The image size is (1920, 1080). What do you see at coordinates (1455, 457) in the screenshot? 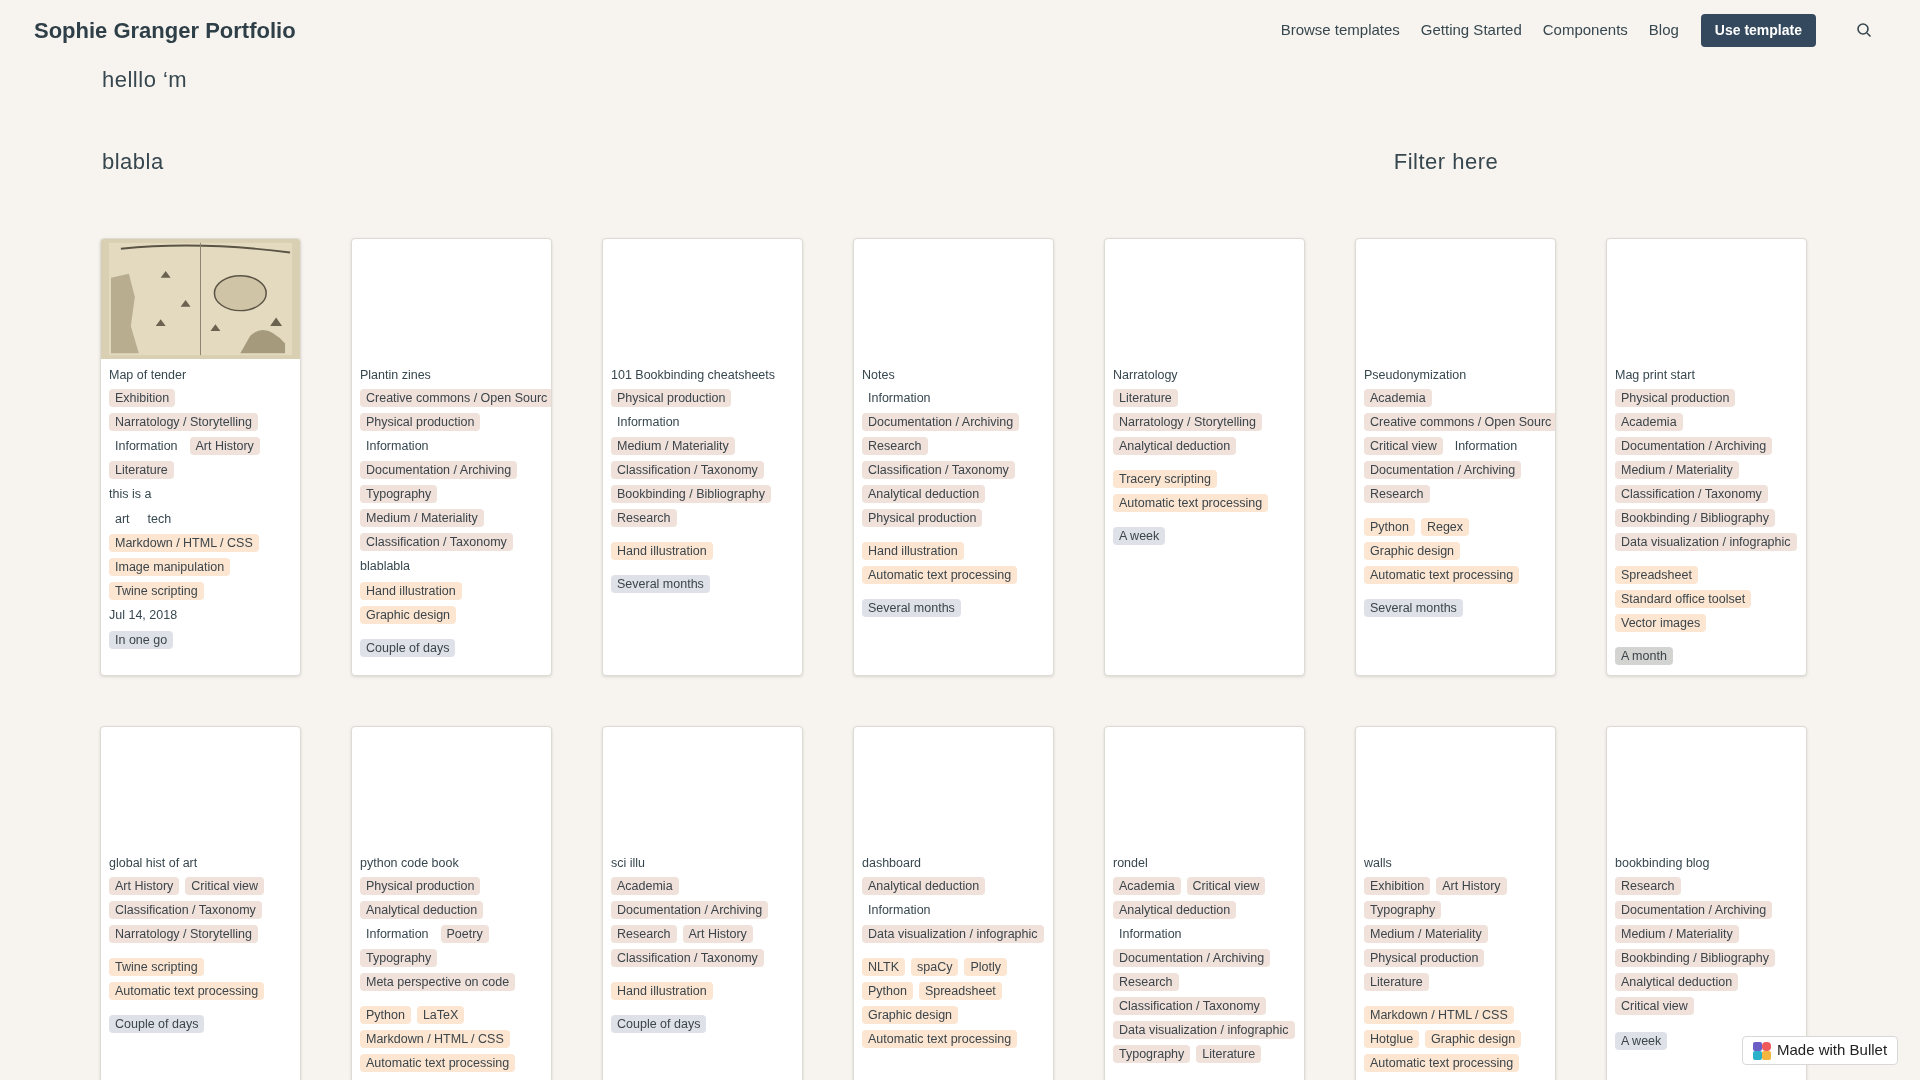
I see `project-card: Pseudonymization Academia Creative commons / Open Sourc Critical view Information Documentation / Archiving Research Python Regex Graphic design Automatic text processing Several months` at bounding box center [1455, 457].